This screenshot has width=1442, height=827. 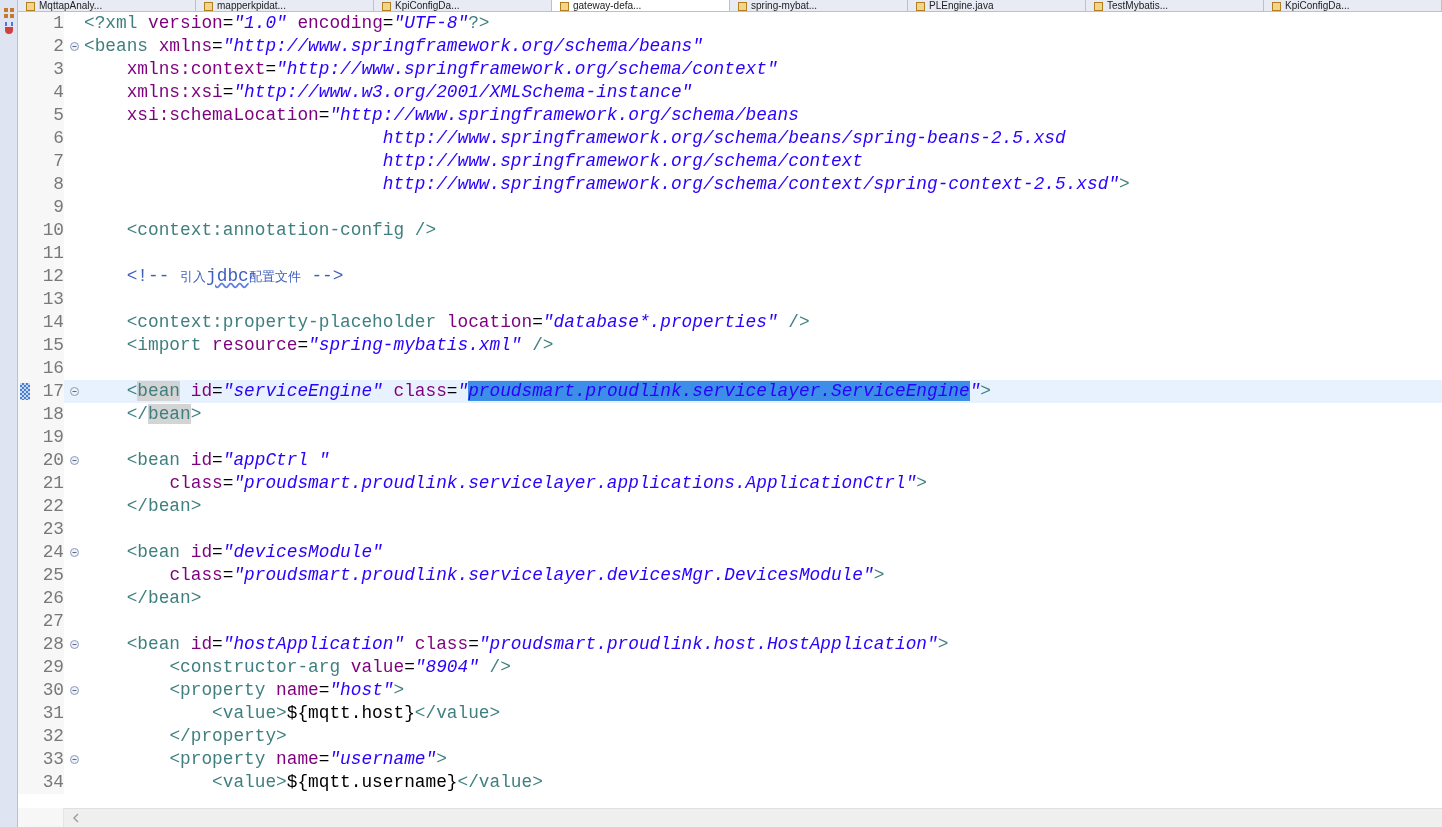 What do you see at coordinates (53, 414) in the screenshot?
I see `line-number: 18` at bounding box center [53, 414].